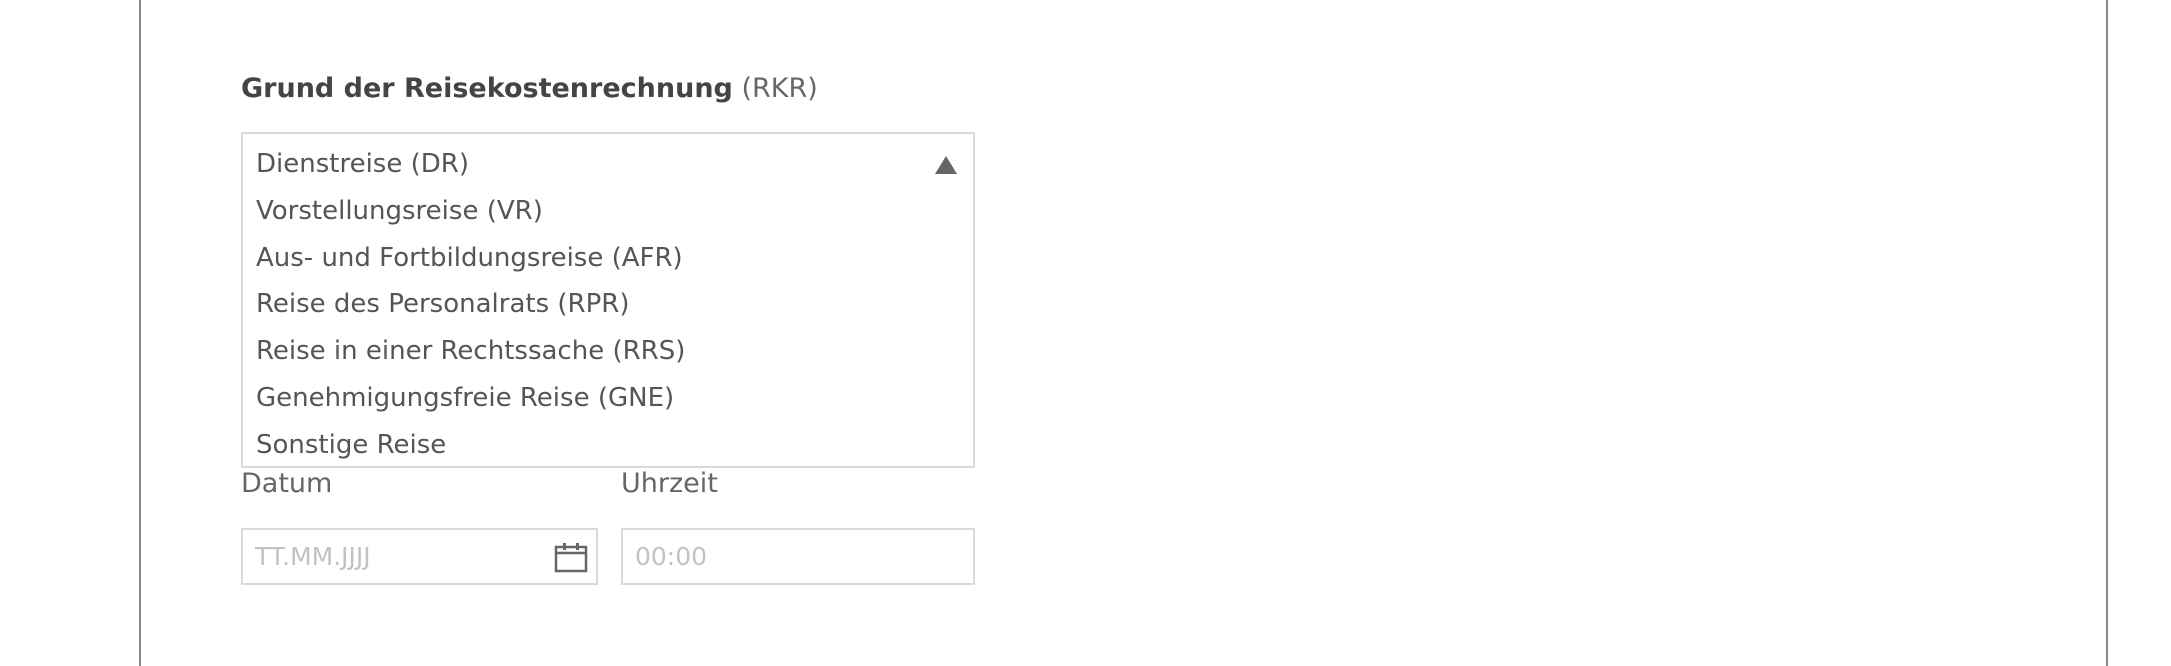 This screenshot has width=2171, height=666. I want to click on reason-option-fortbildungsreise: Aus- und Fortbildungsreise (AFR), so click(470, 258).